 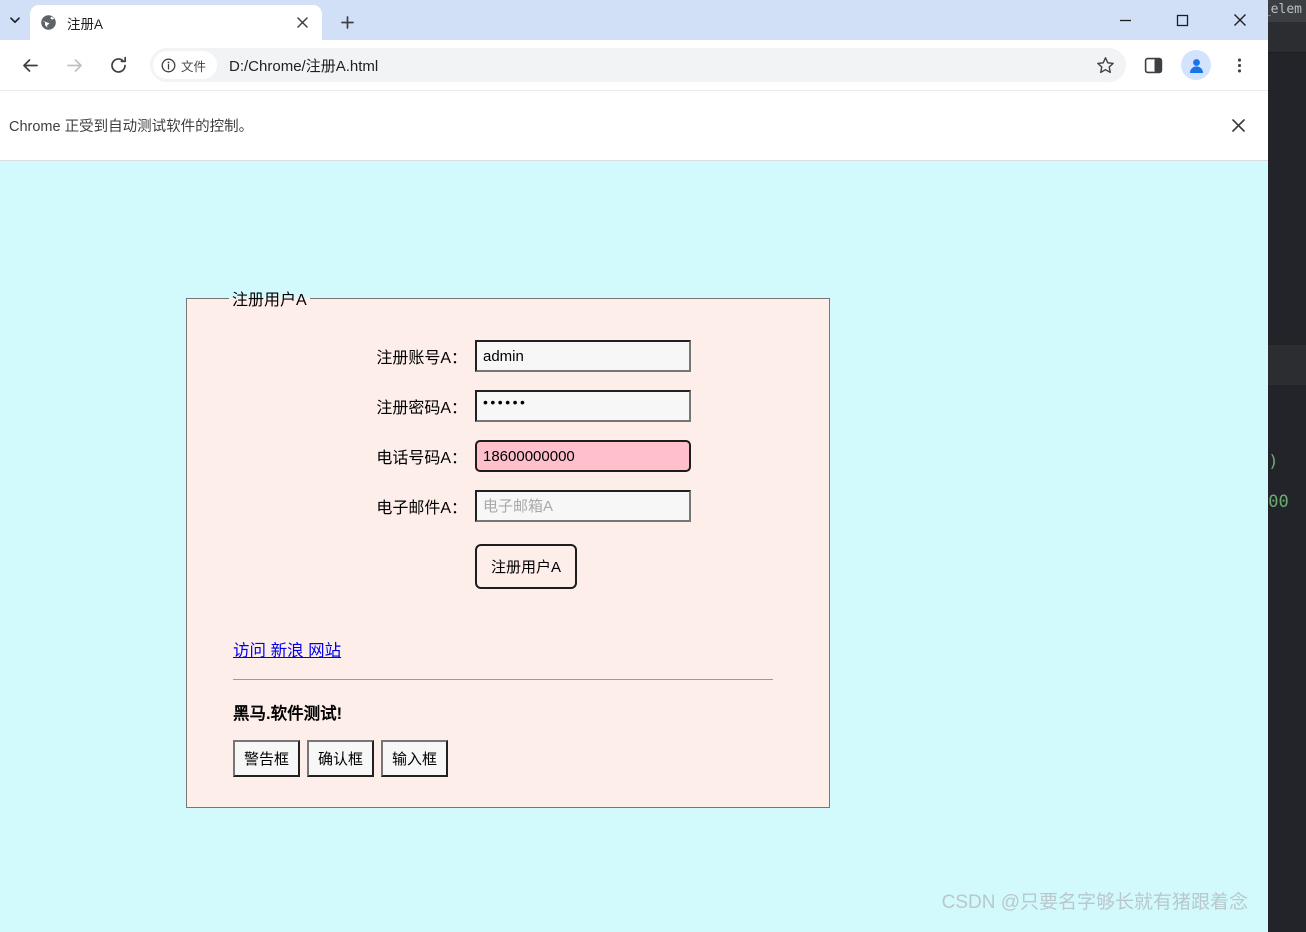 I want to click on side-panel-icon, so click(x=1153, y=65).